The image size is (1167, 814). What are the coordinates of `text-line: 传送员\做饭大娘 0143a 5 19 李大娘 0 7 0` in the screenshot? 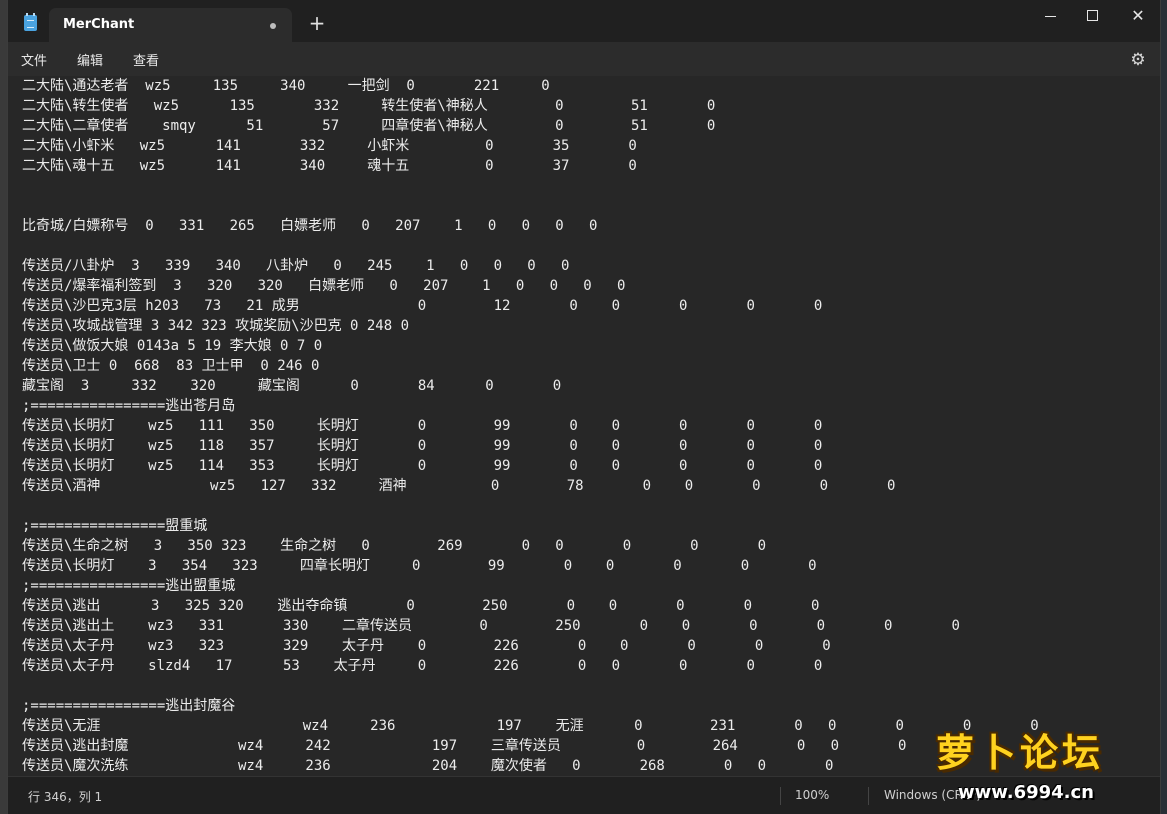 It's located at (172, 346).